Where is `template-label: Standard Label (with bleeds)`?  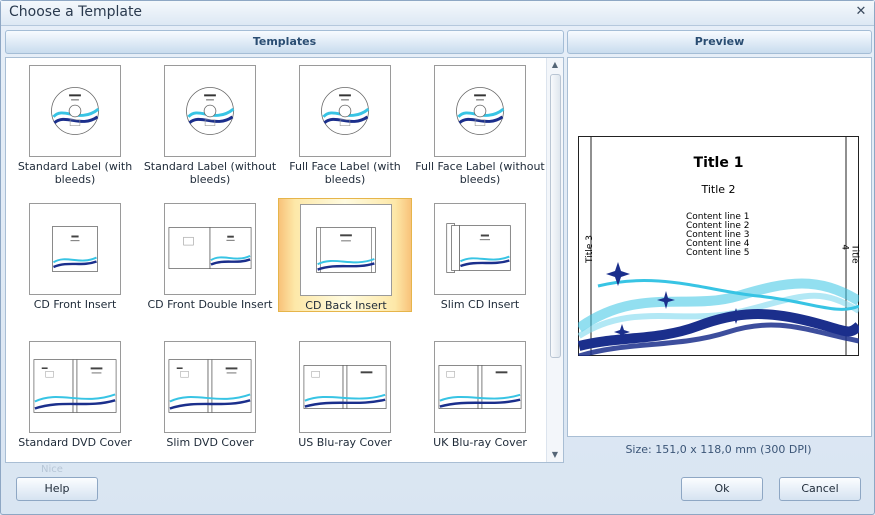 template-label: Standard Label (with bleeds) is located at coordinates (75, 173).